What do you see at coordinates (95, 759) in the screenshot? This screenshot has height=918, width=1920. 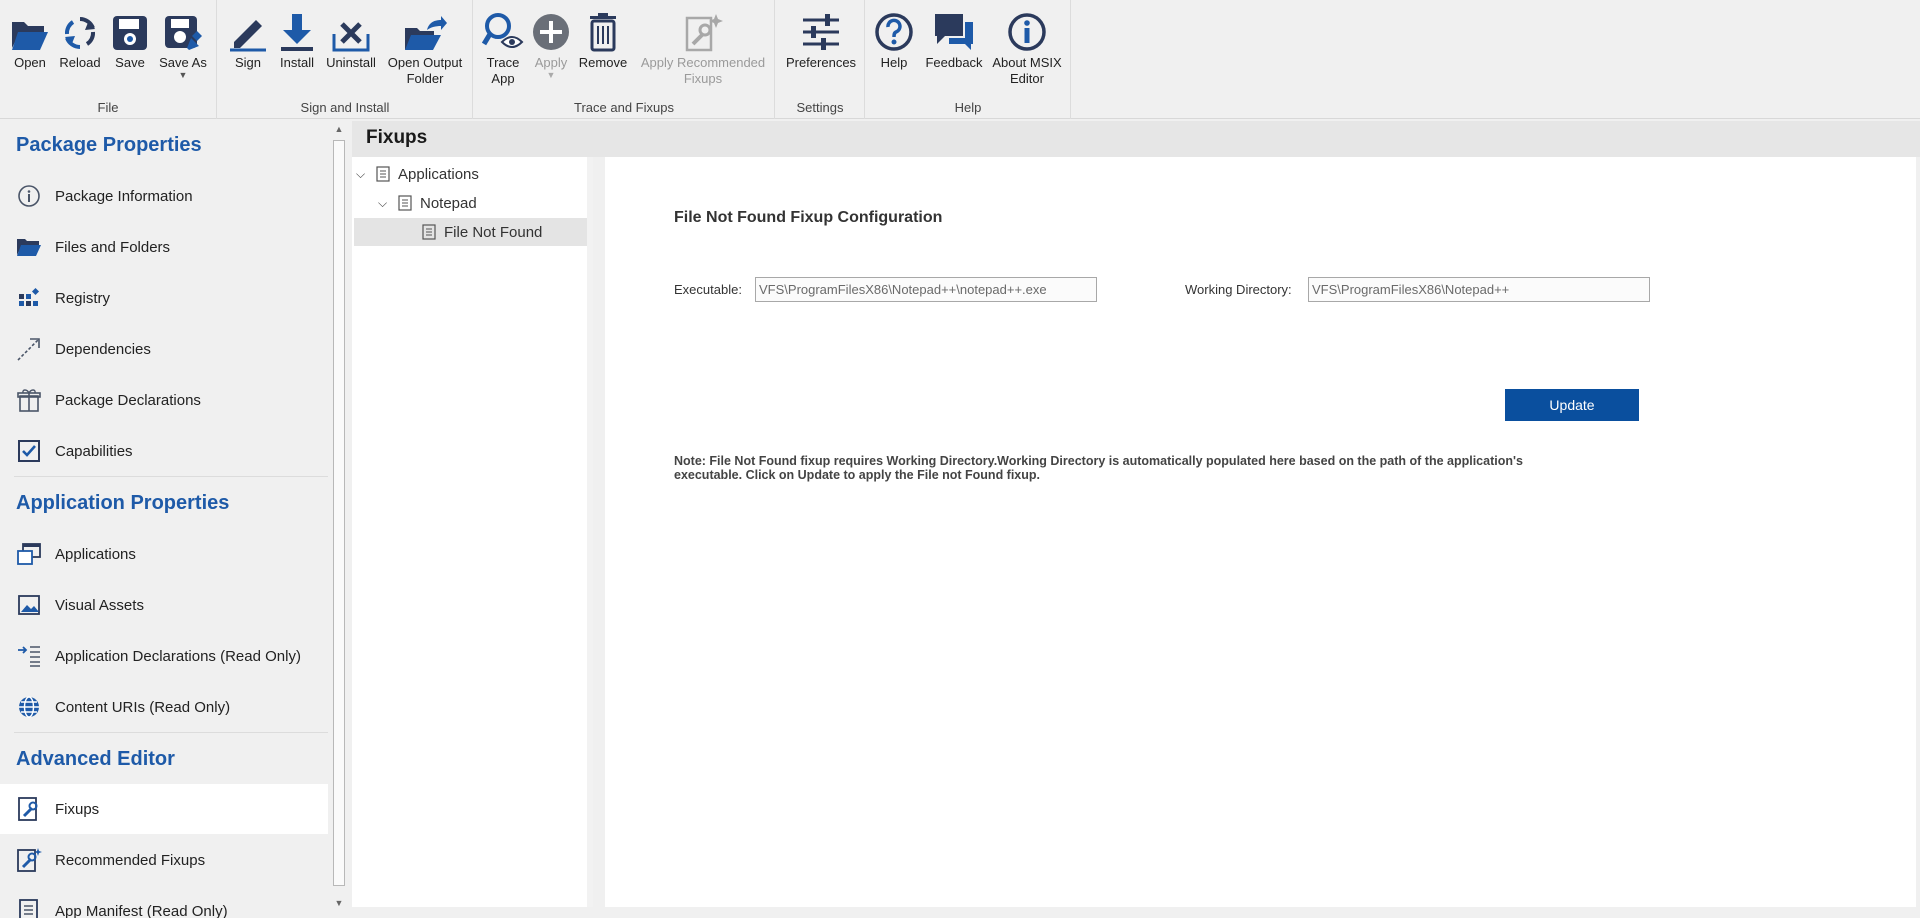 I see `section-title-advanced-editor: Advanced Editor` at bounding box center [95, 759].